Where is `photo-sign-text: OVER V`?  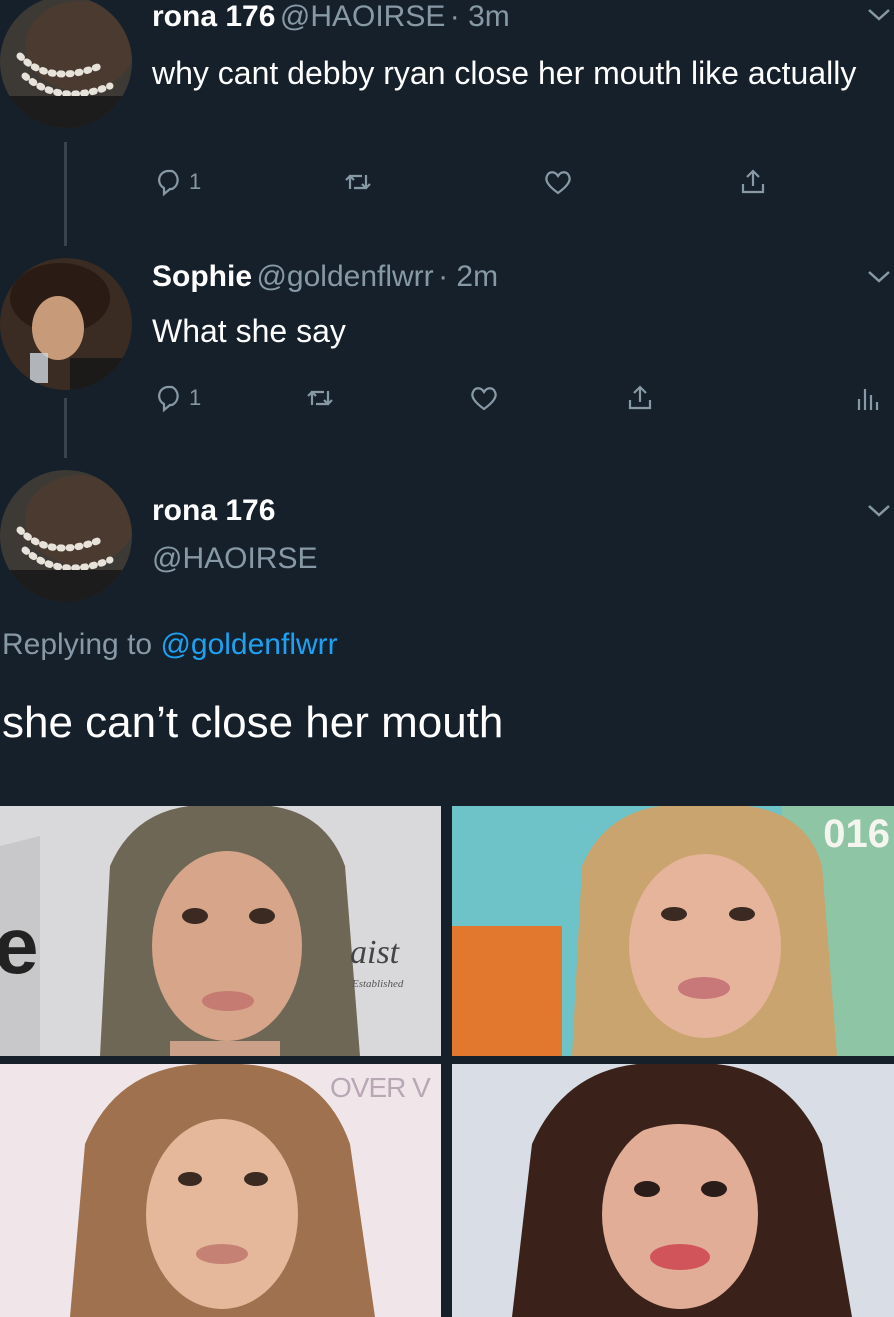
photo-sign-text: OVER V is located at coordinates (380, 1087).